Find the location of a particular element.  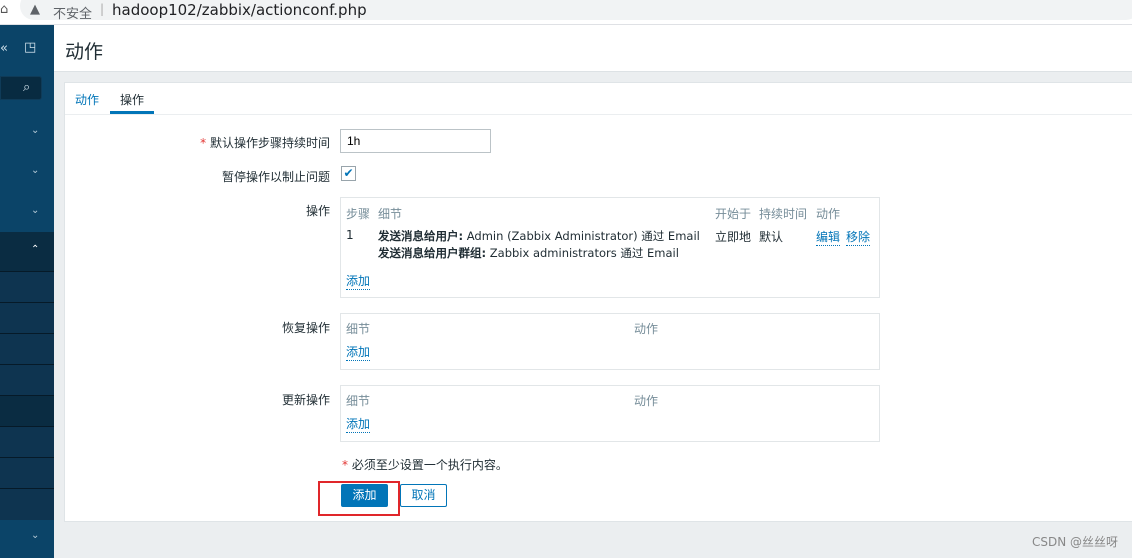

update-label: 更新操作 is located at coordinates (305, 400).